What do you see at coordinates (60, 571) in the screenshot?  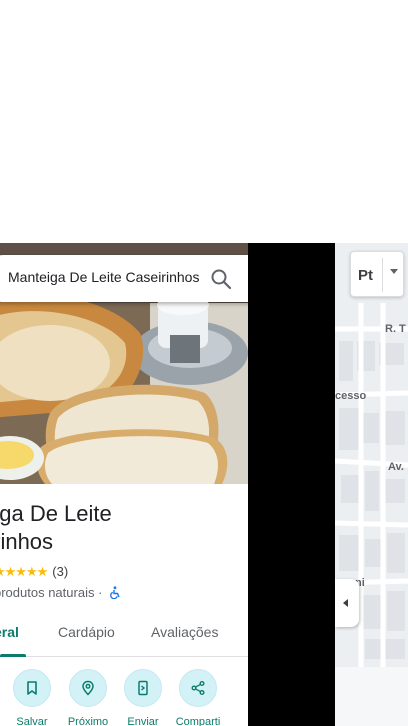 I see `rating-count: (3)` at bounding box center [60, 571].